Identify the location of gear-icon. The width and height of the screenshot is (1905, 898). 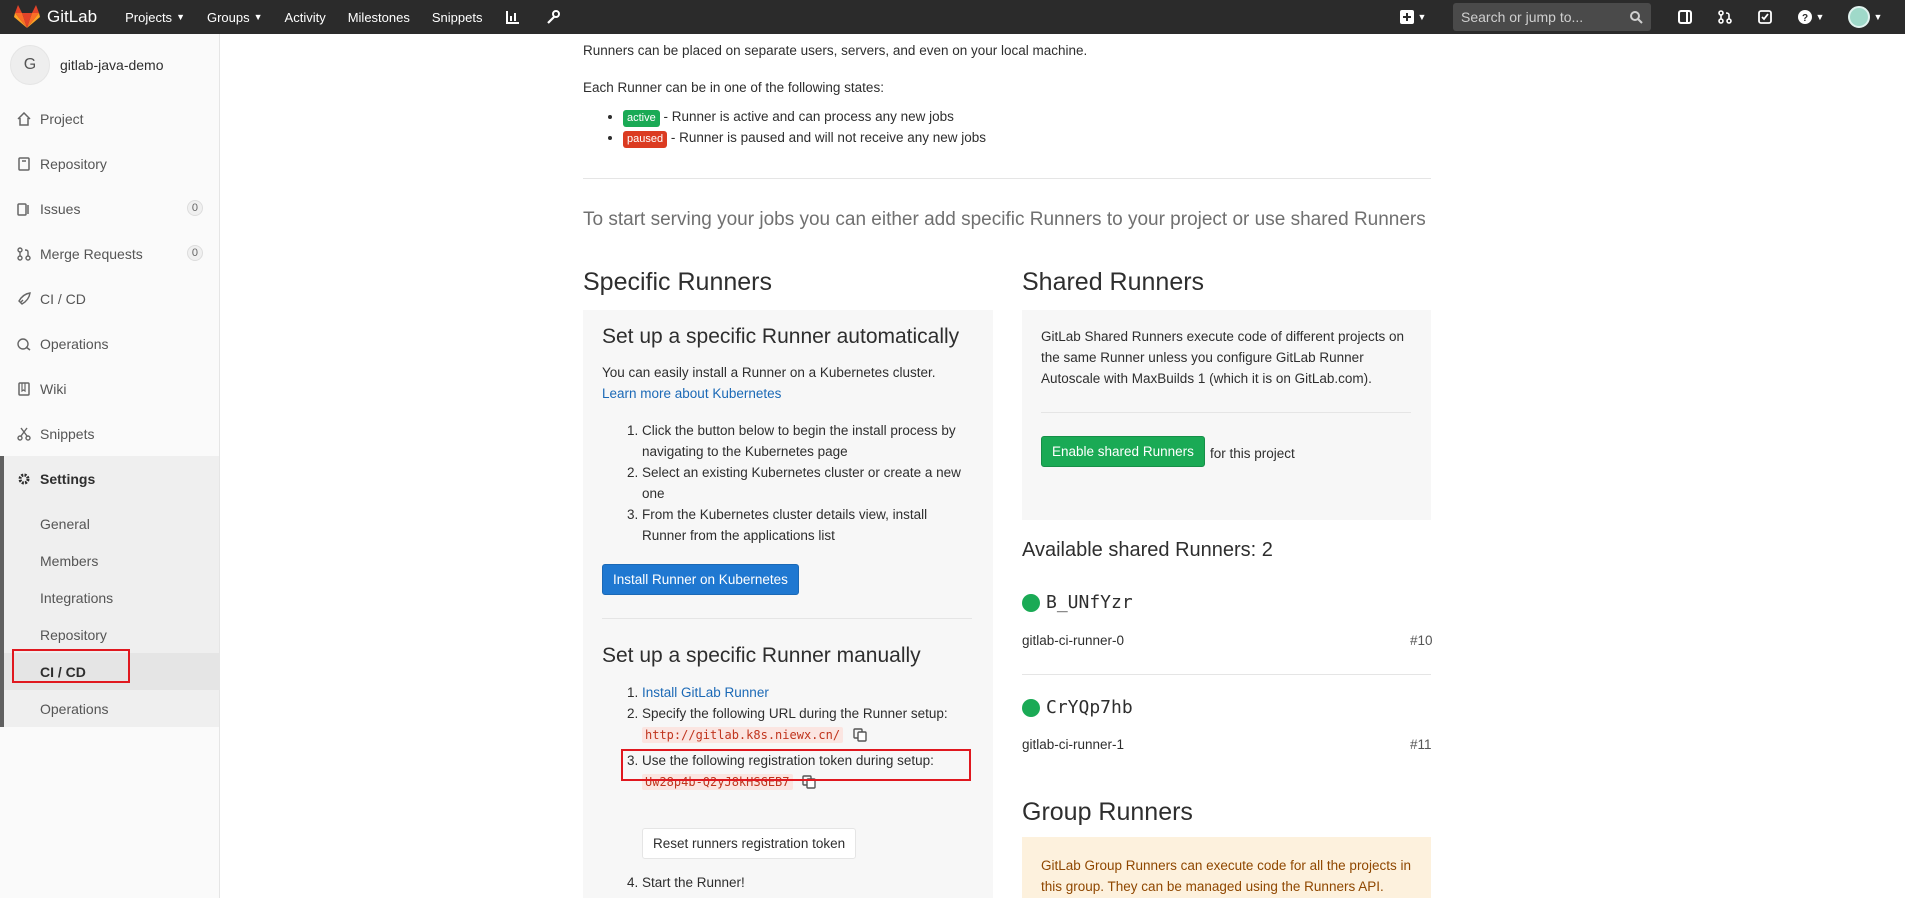
(24, 479).